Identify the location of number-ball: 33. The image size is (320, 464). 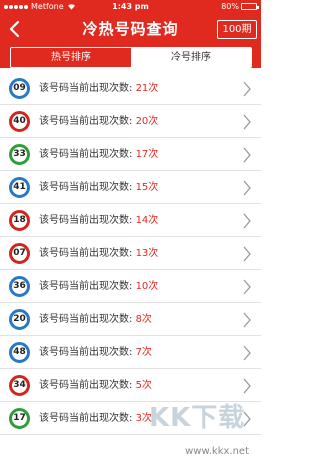
(19, 154).